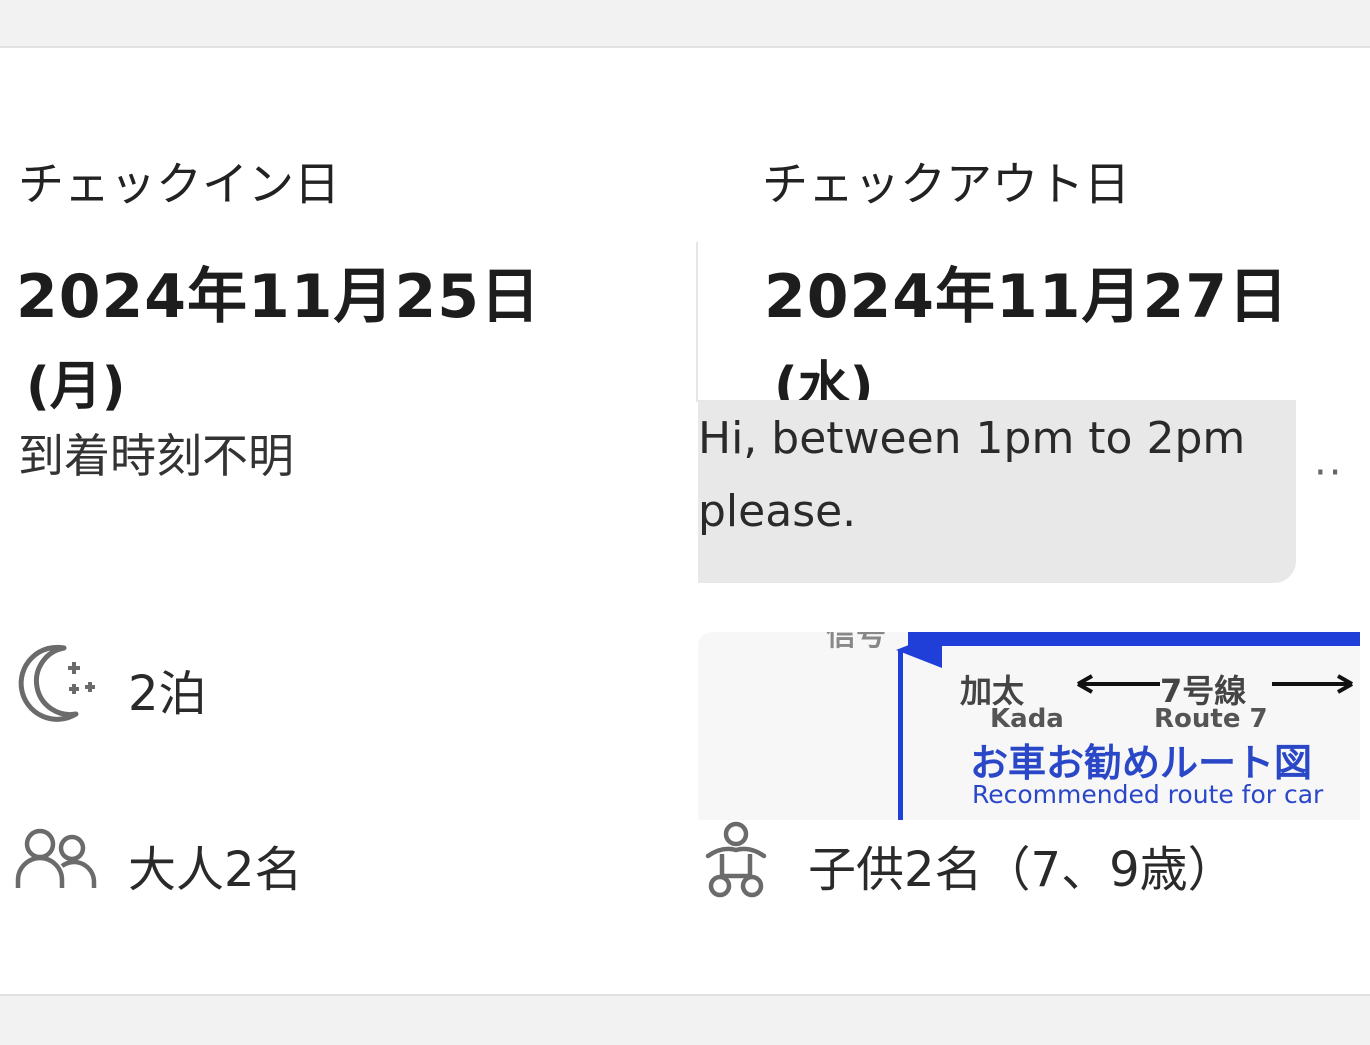 This screenshot has height=1045, width=1370. Describe the element at coordinates (215, 870) in the screenshot. I see `adults-count: 大人2名` at that location.